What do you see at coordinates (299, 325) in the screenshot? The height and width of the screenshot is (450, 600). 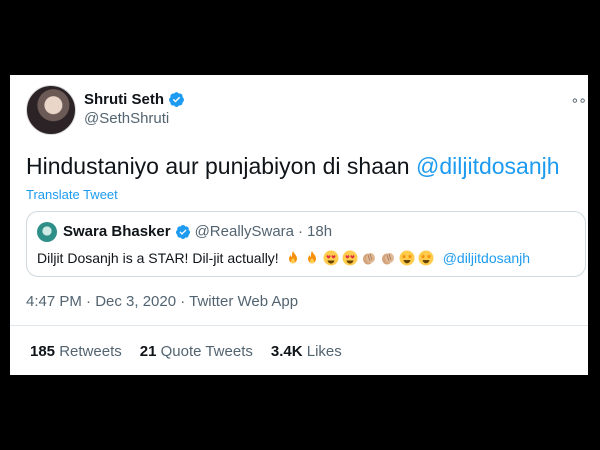 I see `divider` at bounding box center [299, 325].